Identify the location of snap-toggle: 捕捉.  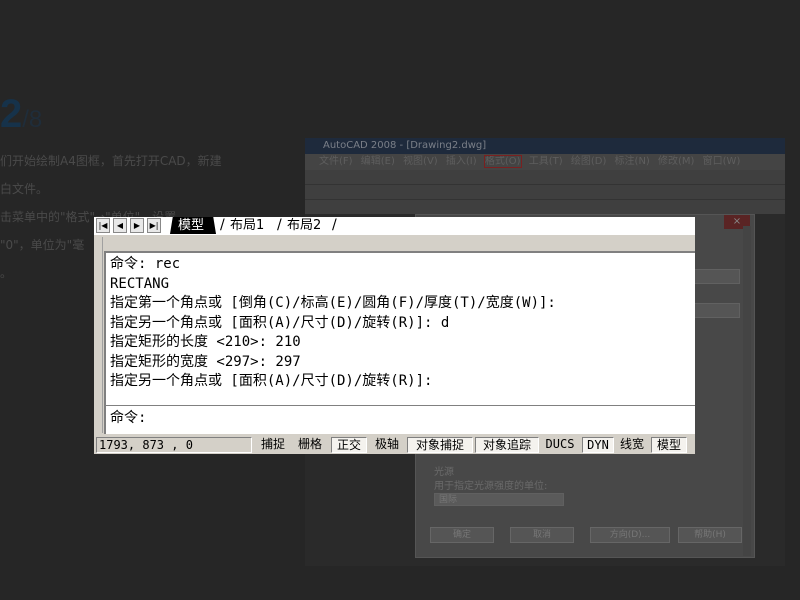
(273, 445).